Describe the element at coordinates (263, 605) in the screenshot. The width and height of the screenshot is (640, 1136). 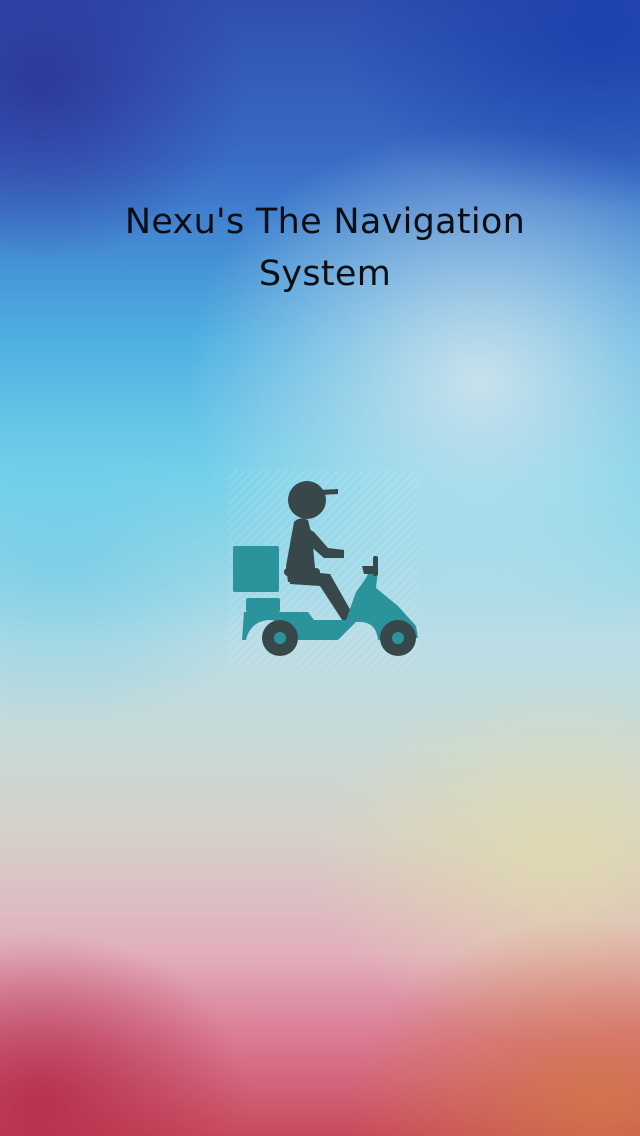
I see `rear-rack` at that location.